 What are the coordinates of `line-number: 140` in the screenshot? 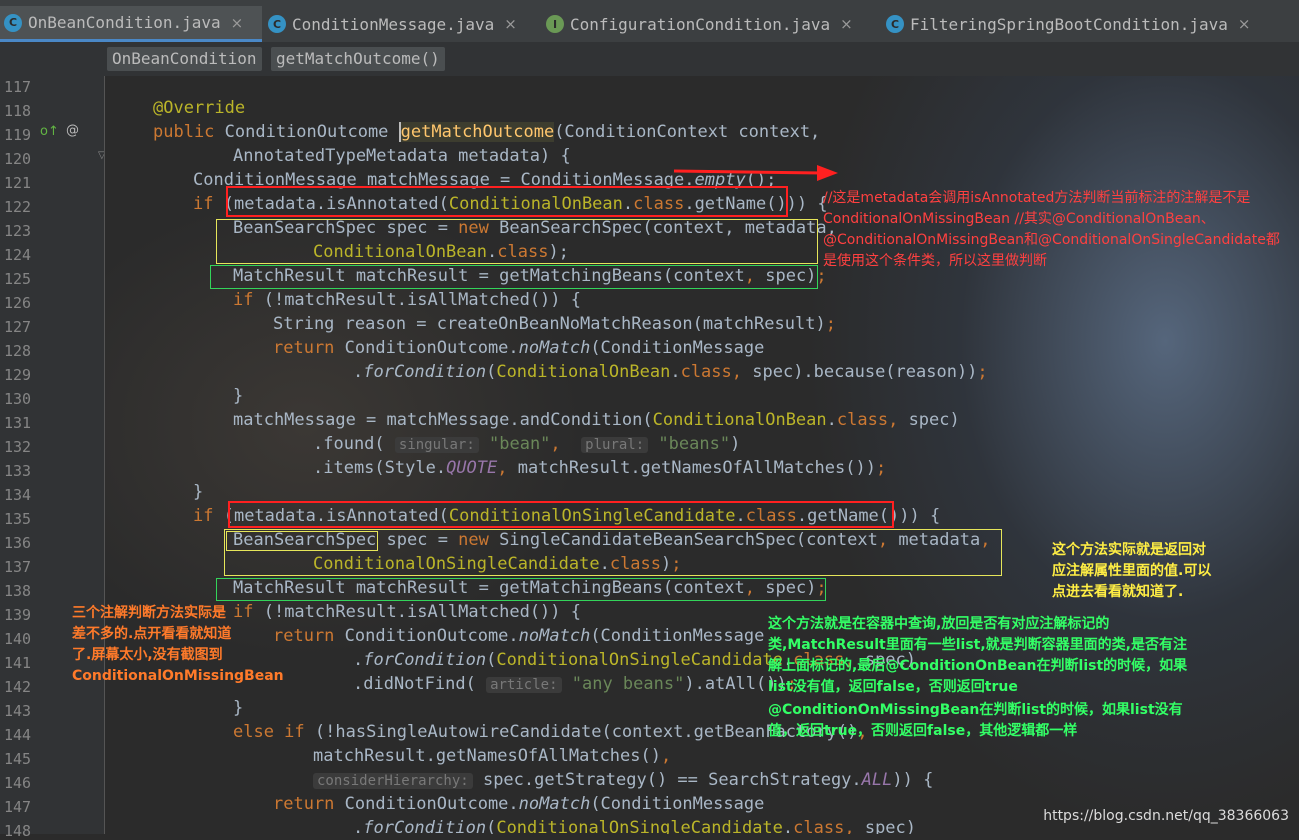 It's located at (18, 639).